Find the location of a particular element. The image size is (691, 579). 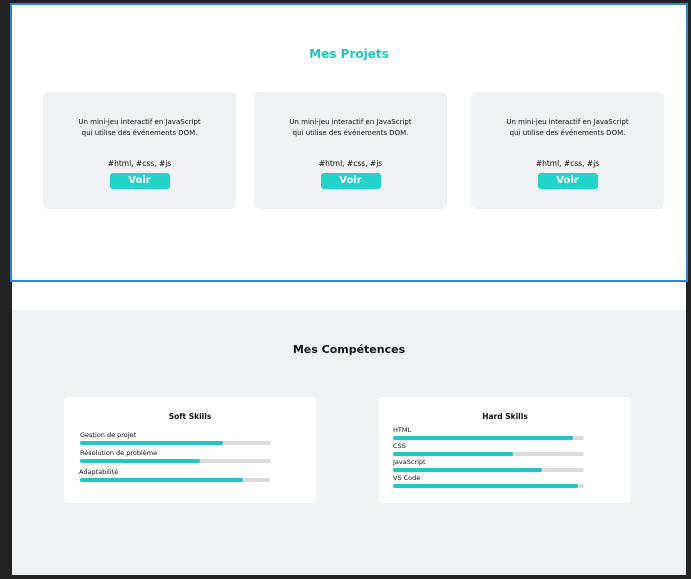

hard-skills-title: Hard Skills is located at coordinates (505, 416).